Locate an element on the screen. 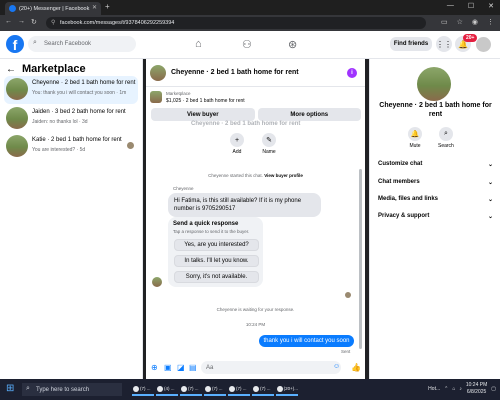 This screenshot has height=400, width=500. name-label: Name is located at coordinates (269, 152).